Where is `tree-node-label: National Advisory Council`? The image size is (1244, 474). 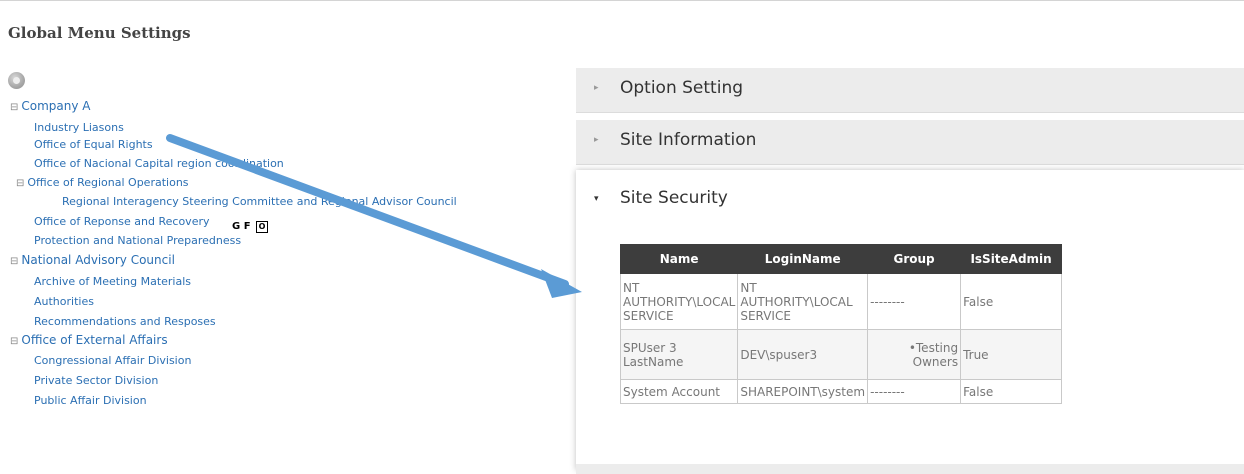
tree-node-label: National Advisory Council is located at coordinates (98, 260).